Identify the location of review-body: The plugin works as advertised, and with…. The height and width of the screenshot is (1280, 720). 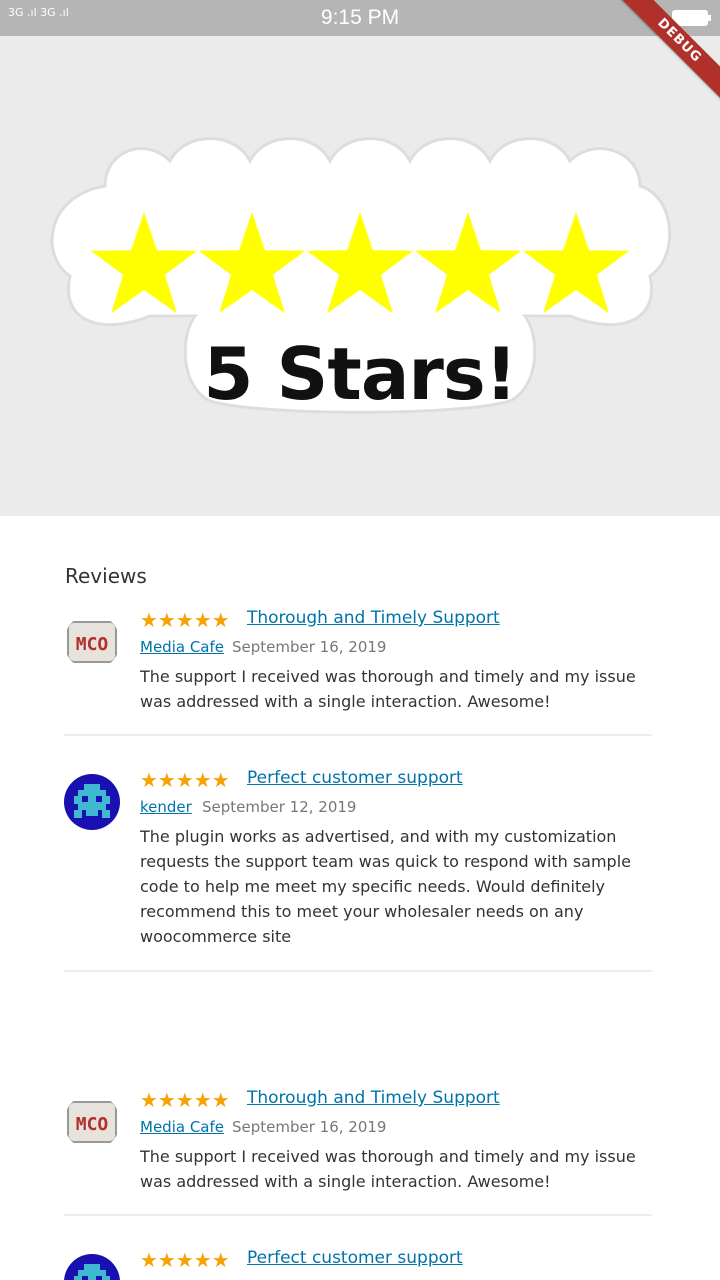
(385, 886).